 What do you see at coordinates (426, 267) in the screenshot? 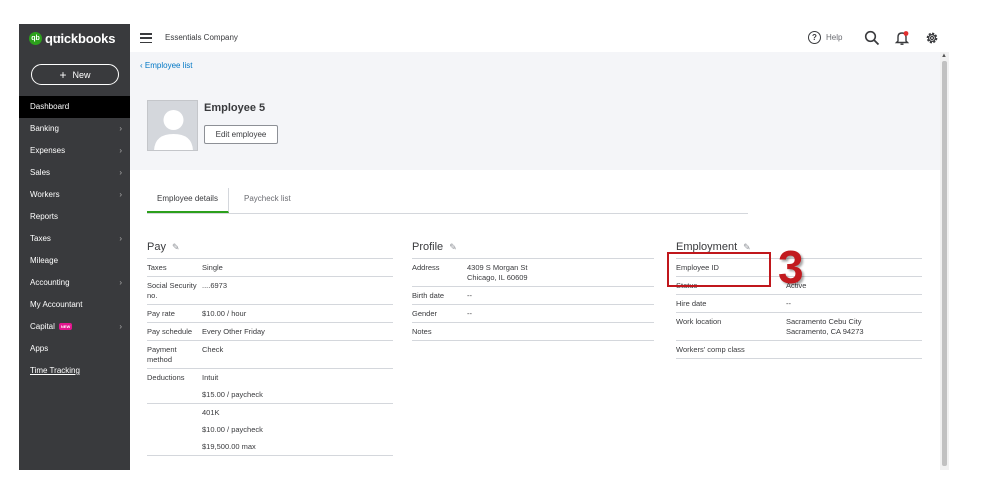
I see `profile-row-label: Address` at bounding box center [426, 267].